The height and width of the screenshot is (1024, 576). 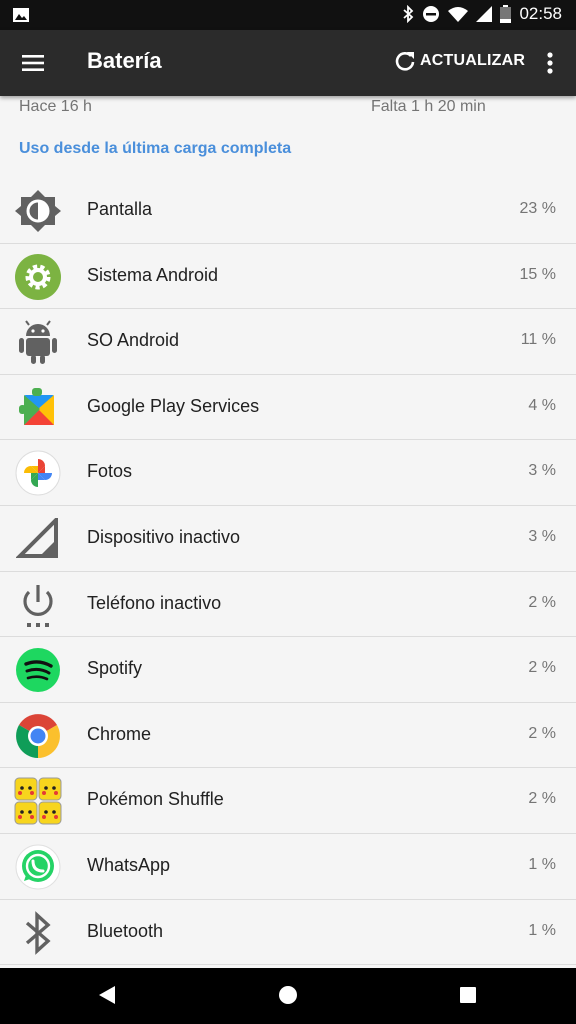 I want to click on android-system-gear-icon, so click(x=38, y=276).